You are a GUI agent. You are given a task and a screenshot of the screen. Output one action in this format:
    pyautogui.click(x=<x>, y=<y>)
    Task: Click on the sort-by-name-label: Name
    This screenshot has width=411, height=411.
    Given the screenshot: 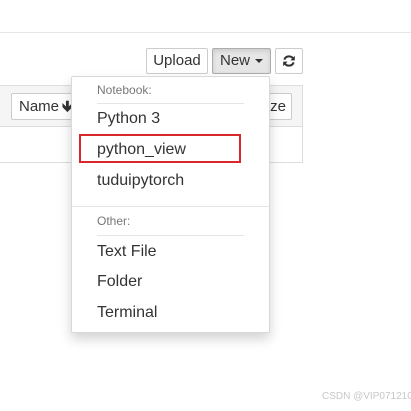 What is the action you would take?
    pyautogui.click(x=39, y=106)
    